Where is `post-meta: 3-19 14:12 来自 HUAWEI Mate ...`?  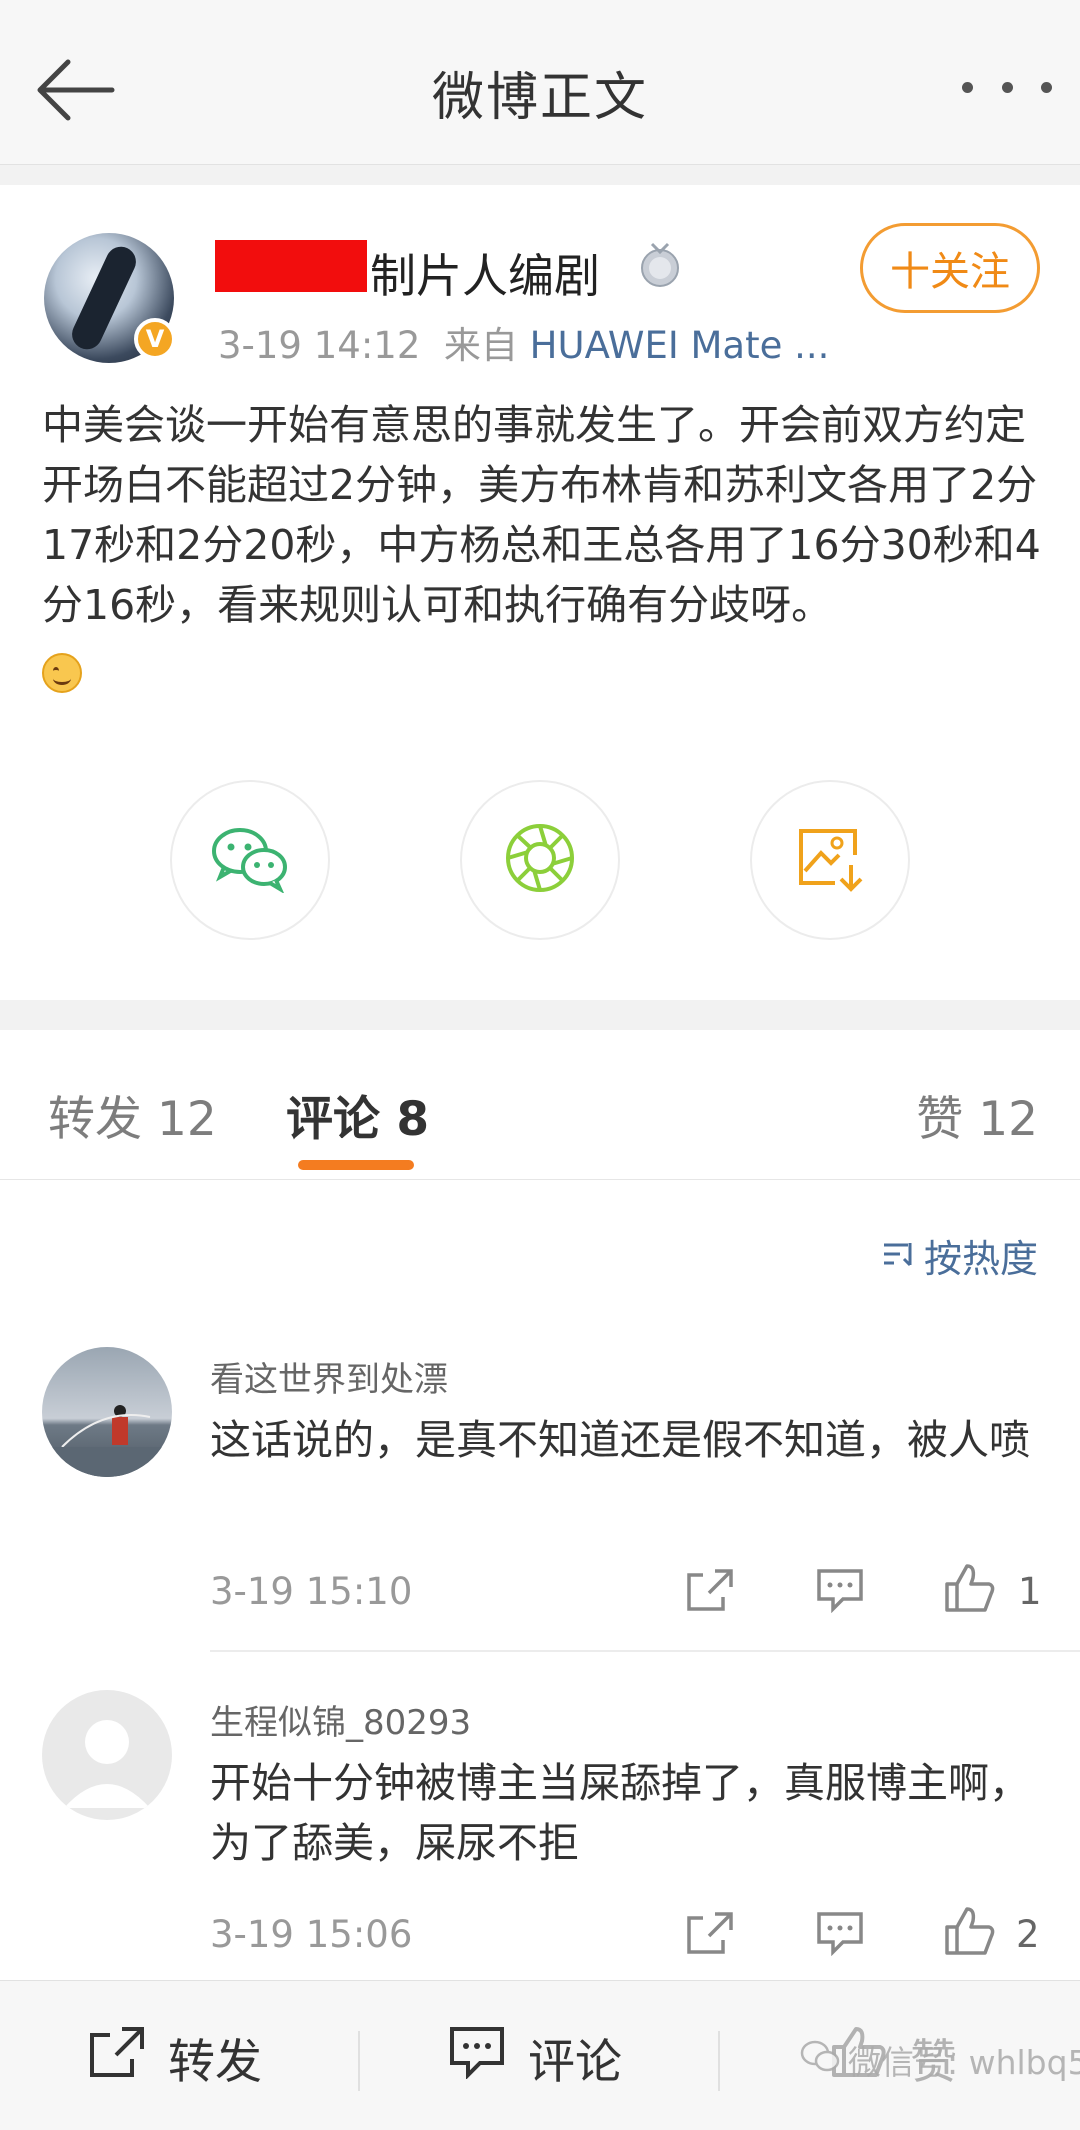
post-meta: 3-19 14:12 来自 HUAWEI Mate ... is located at coordinates (523, 342).